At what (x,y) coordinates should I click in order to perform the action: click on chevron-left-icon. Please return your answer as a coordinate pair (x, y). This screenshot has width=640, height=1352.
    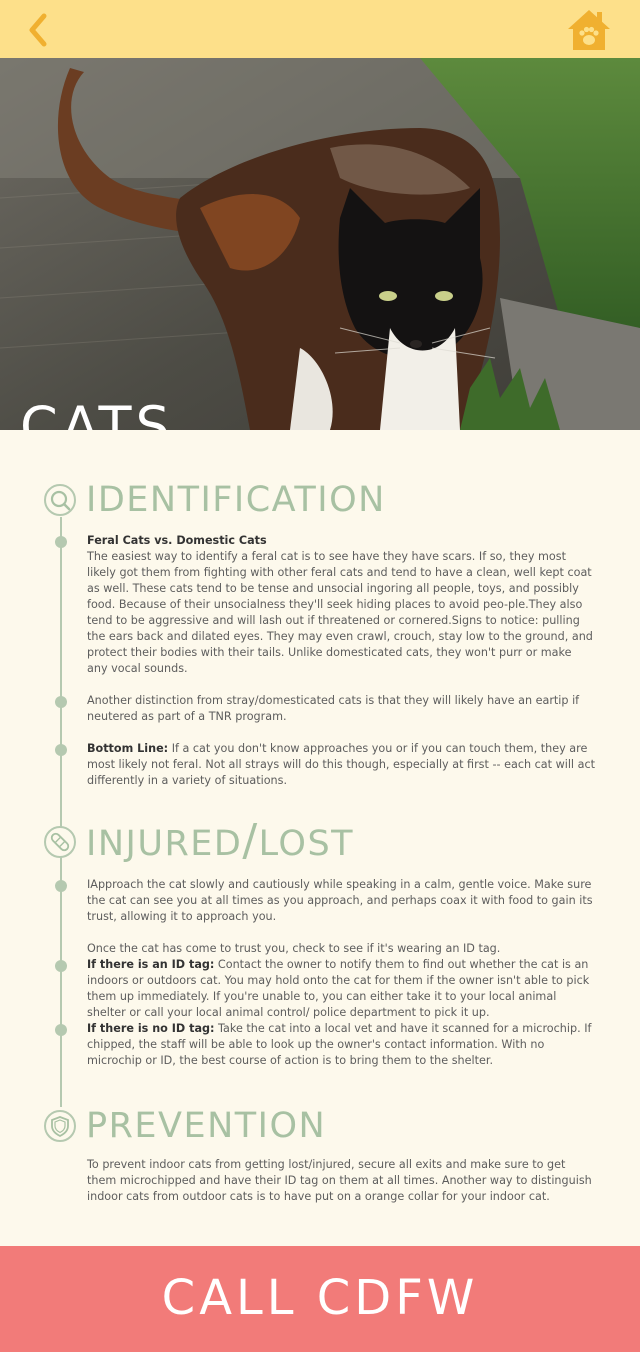
    Looking at the image, I should click on (38, 32).